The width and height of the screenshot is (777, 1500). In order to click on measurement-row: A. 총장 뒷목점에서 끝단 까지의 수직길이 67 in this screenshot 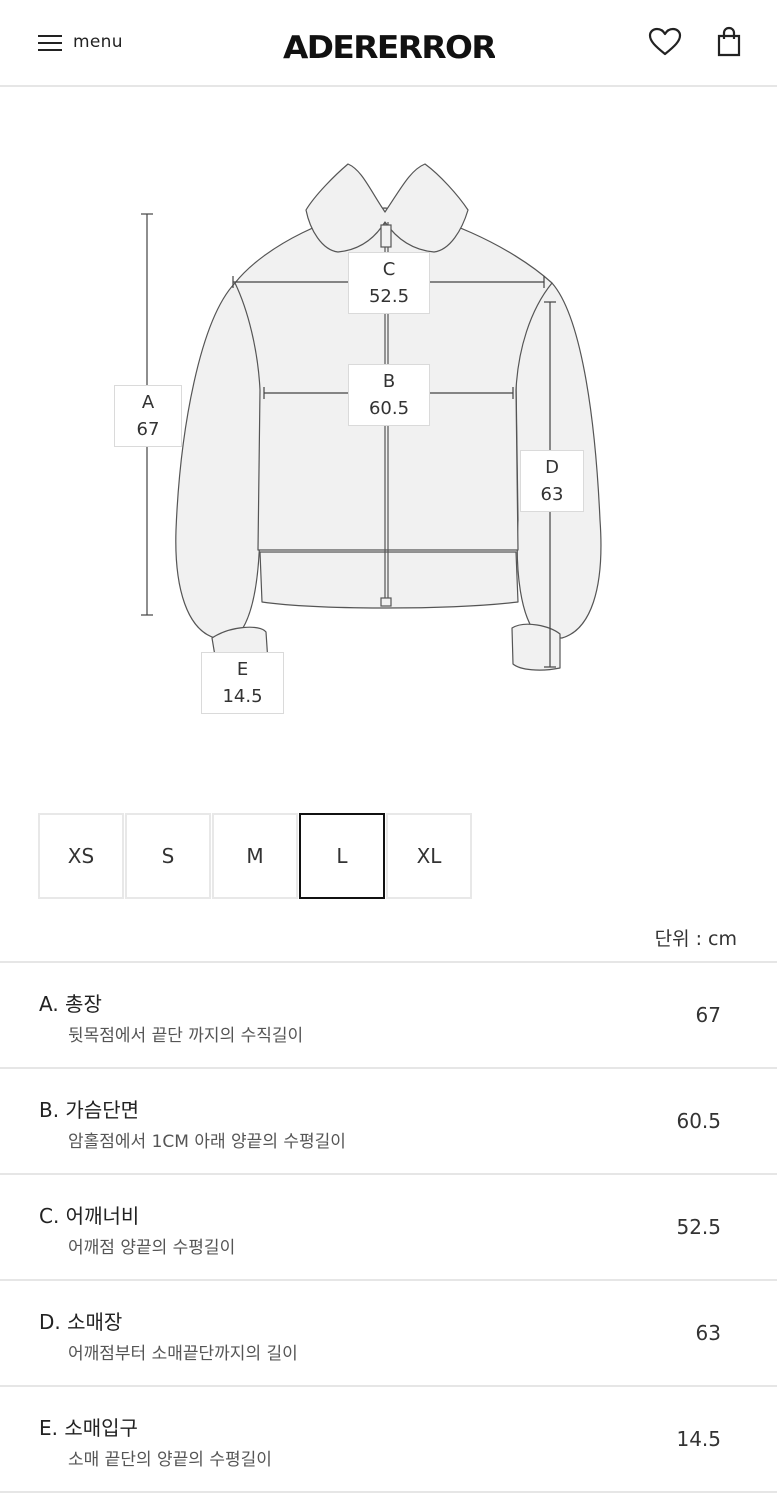, I will do `click(388, 1016)`.